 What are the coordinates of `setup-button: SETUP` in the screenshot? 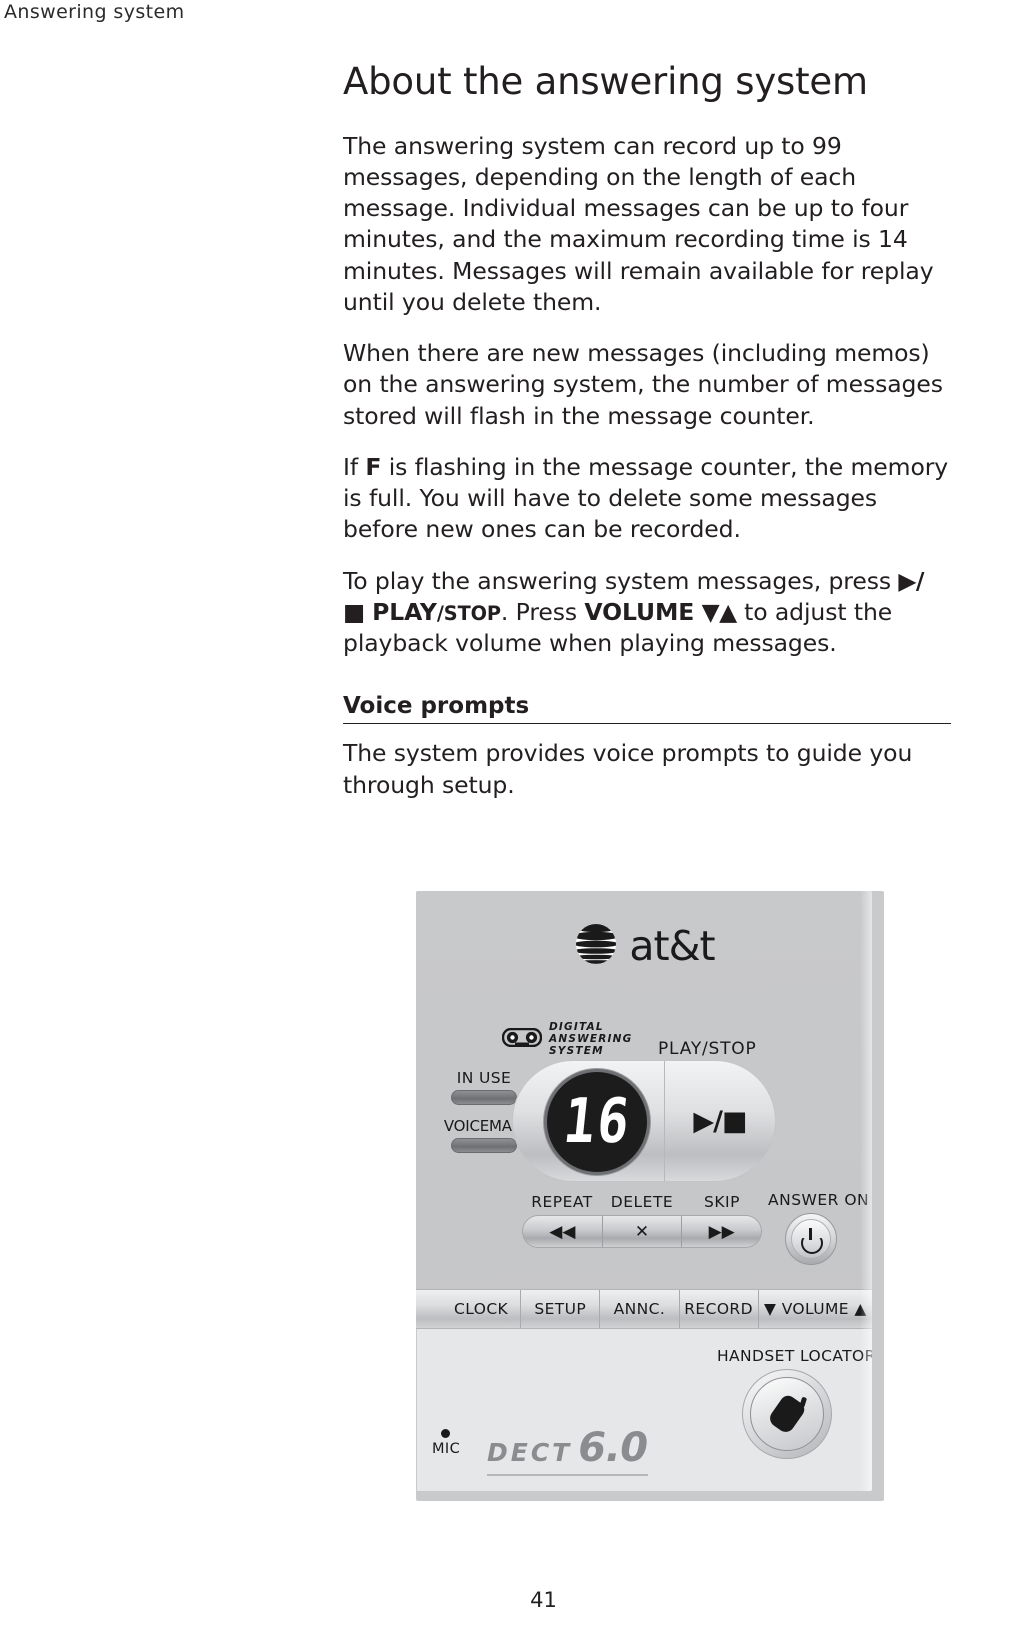 It's located at (561, 1309).